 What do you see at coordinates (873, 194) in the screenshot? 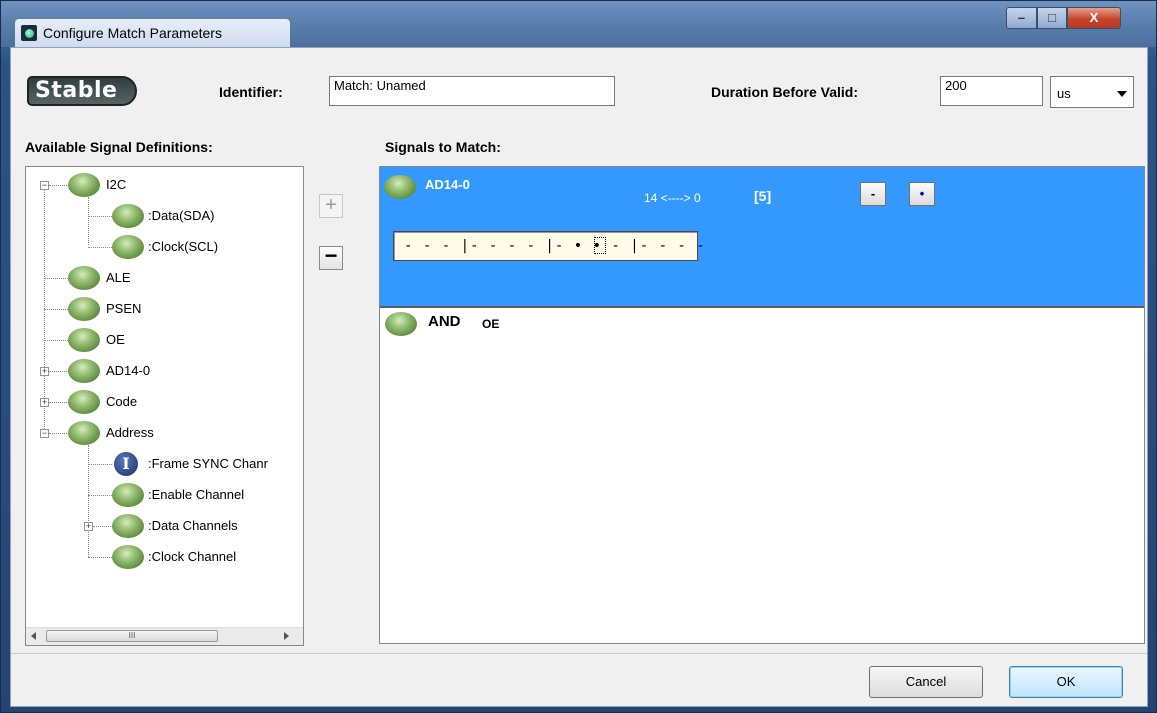
I see `bit-dont-care-button: -` at bounding box center [873, 194].